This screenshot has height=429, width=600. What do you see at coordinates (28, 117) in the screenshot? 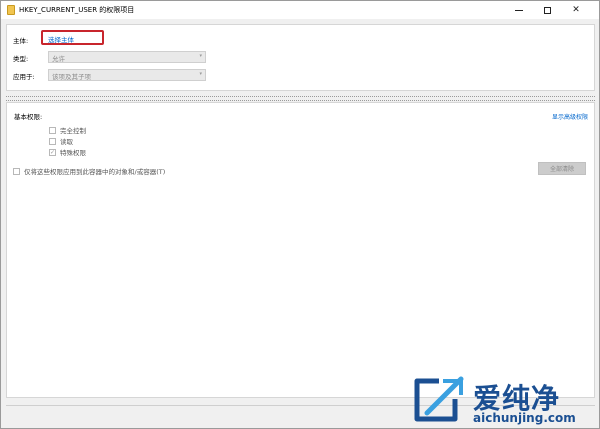
I see `basic-permissions-title: 基本权限:` at bounding box center [28, 117].